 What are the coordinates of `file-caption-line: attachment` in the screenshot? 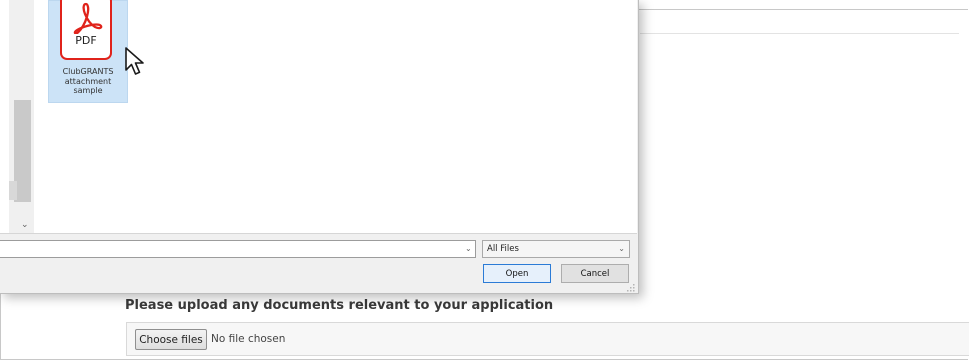 It's located at (88, 81).